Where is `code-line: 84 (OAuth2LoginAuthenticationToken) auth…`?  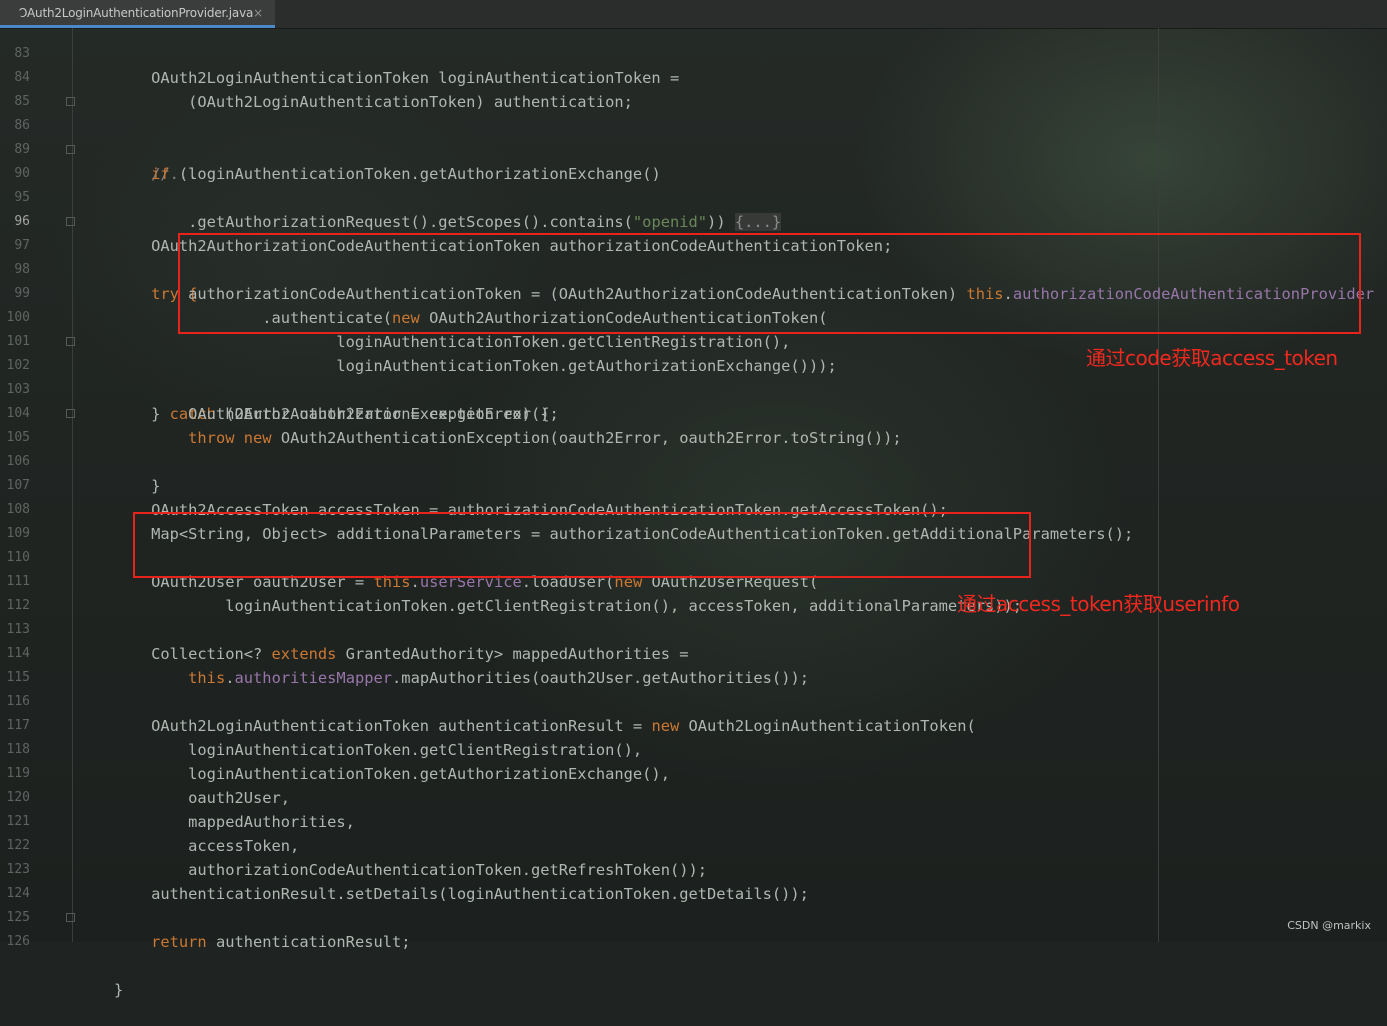 code-line: 84 (OAuth2LoginAuthenticationToken) auth… is located at coordinates (693, 76).